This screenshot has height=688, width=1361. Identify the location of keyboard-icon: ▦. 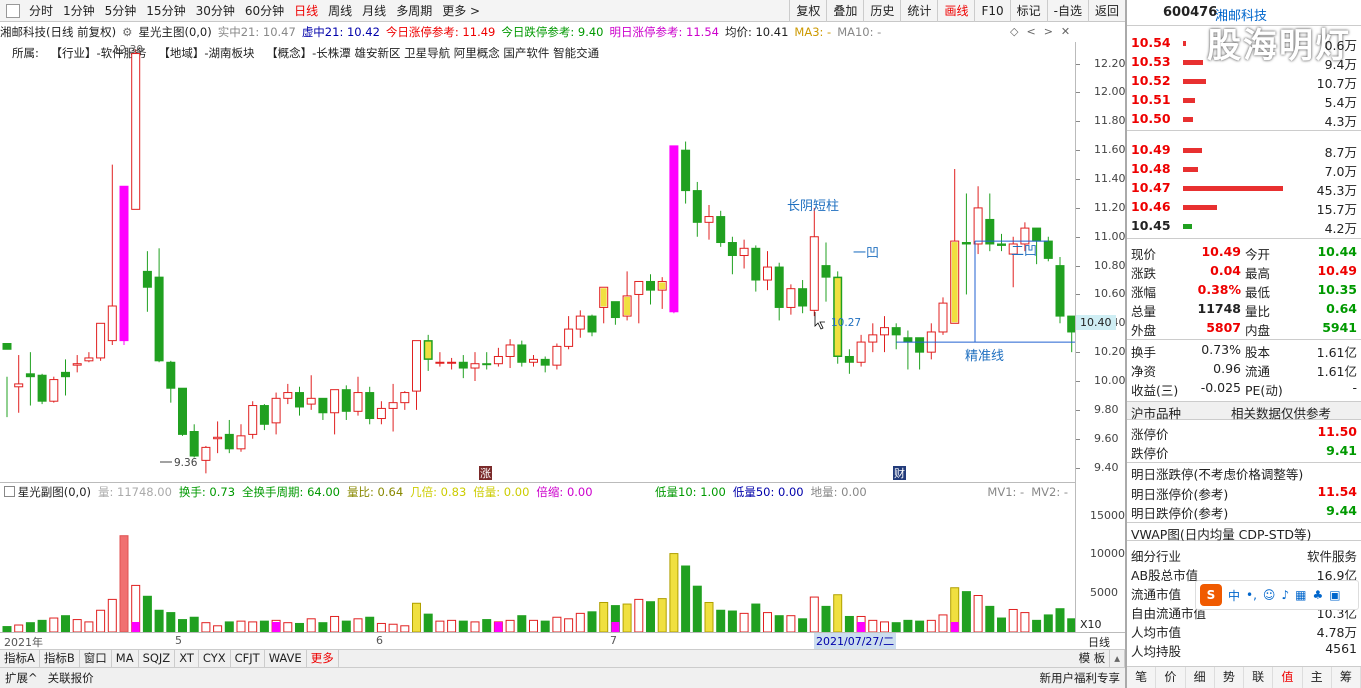
(1300, 595).